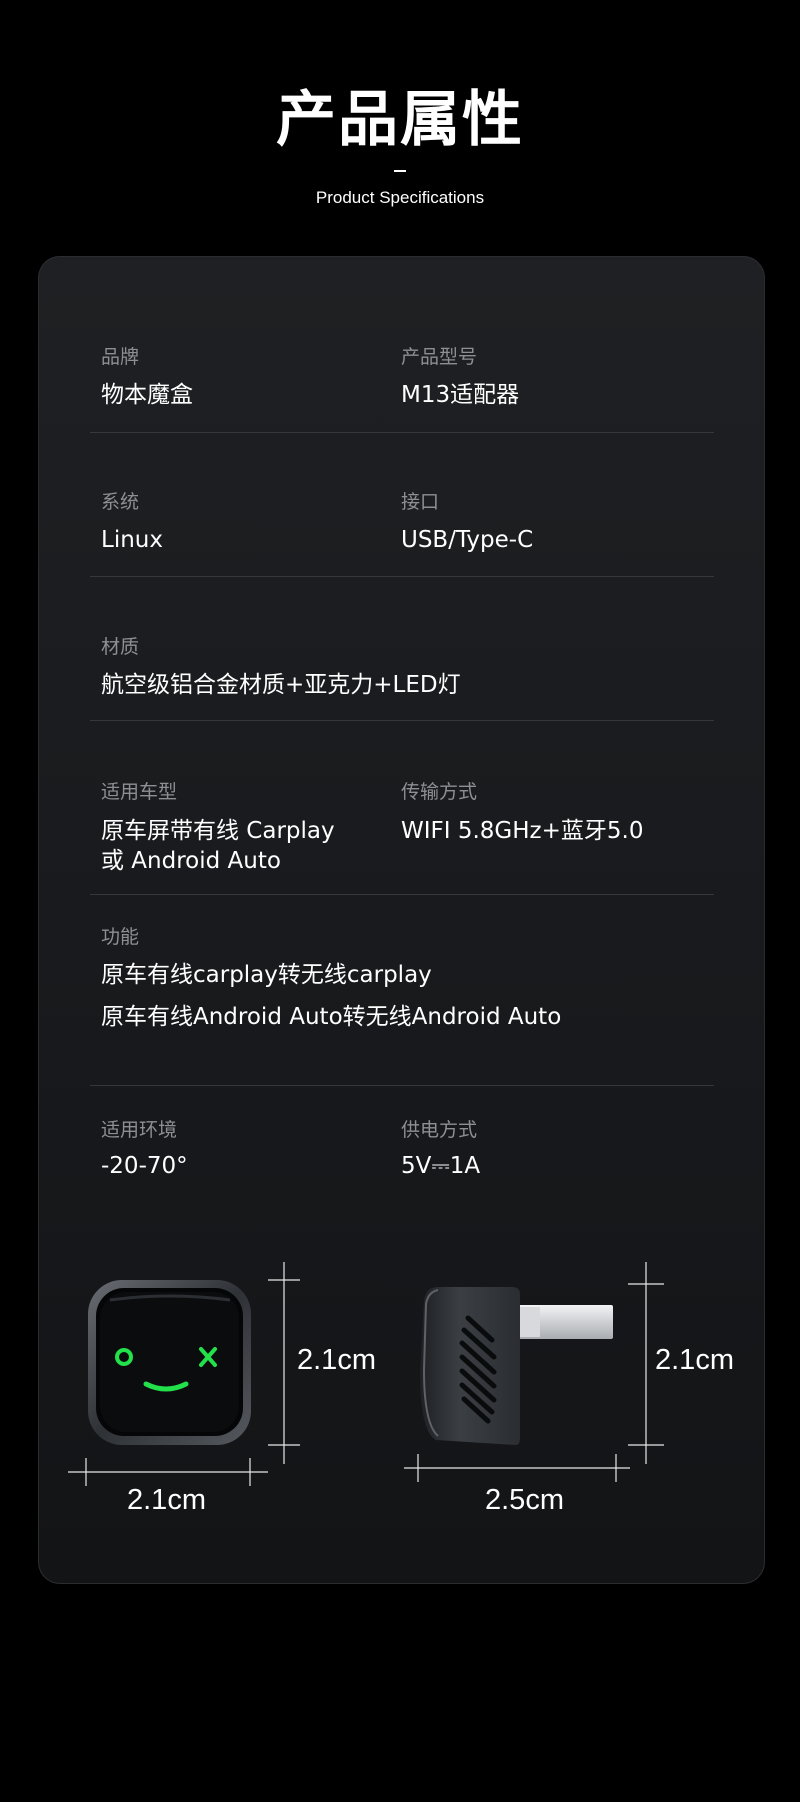 Image resolution: width=800 pixels, height=1802 pixels. Describe the element at coordinates (336, 1360) in the screenshot. I see `front-height-label: 2.1cm` at that location.